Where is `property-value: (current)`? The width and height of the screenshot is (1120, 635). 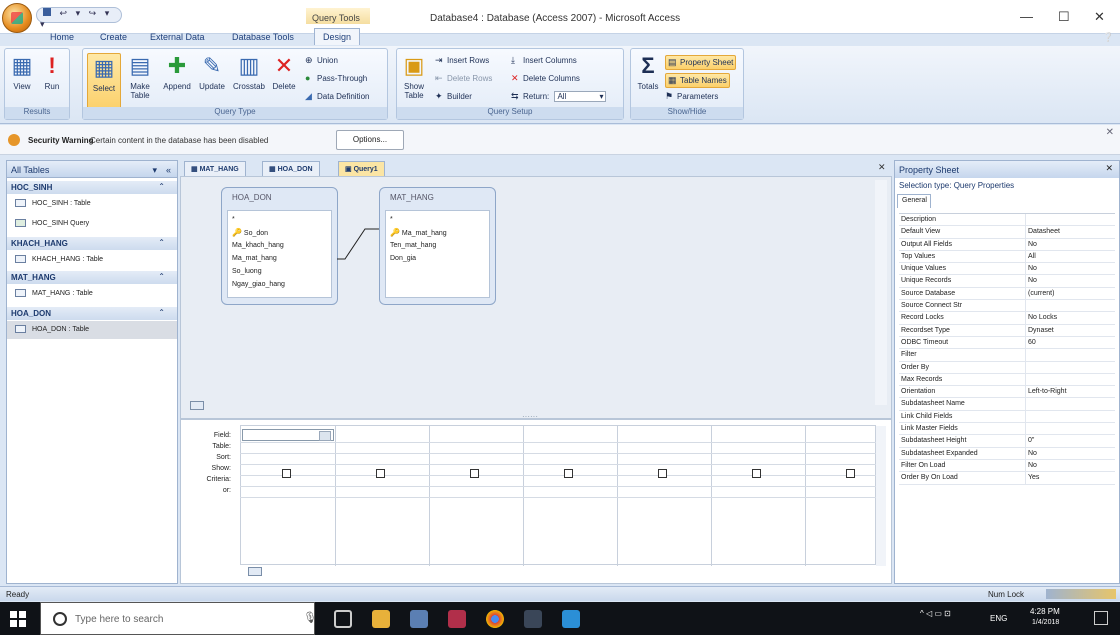
property-value: (current) is located at coordinates (1070, 293).